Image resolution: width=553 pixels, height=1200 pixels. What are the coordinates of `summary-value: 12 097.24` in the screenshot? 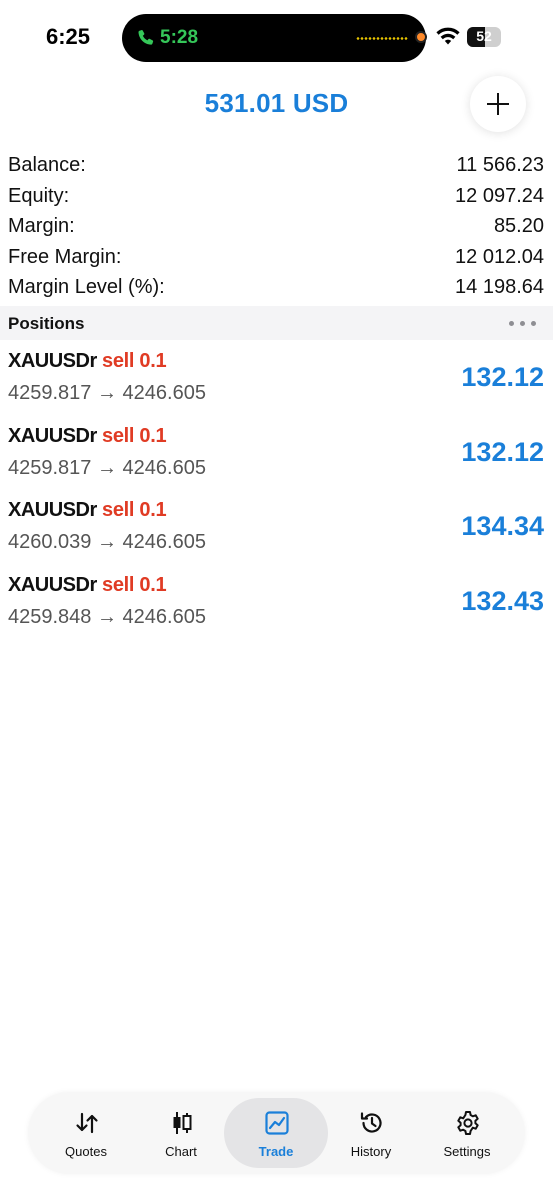 It's located at (499, 195).